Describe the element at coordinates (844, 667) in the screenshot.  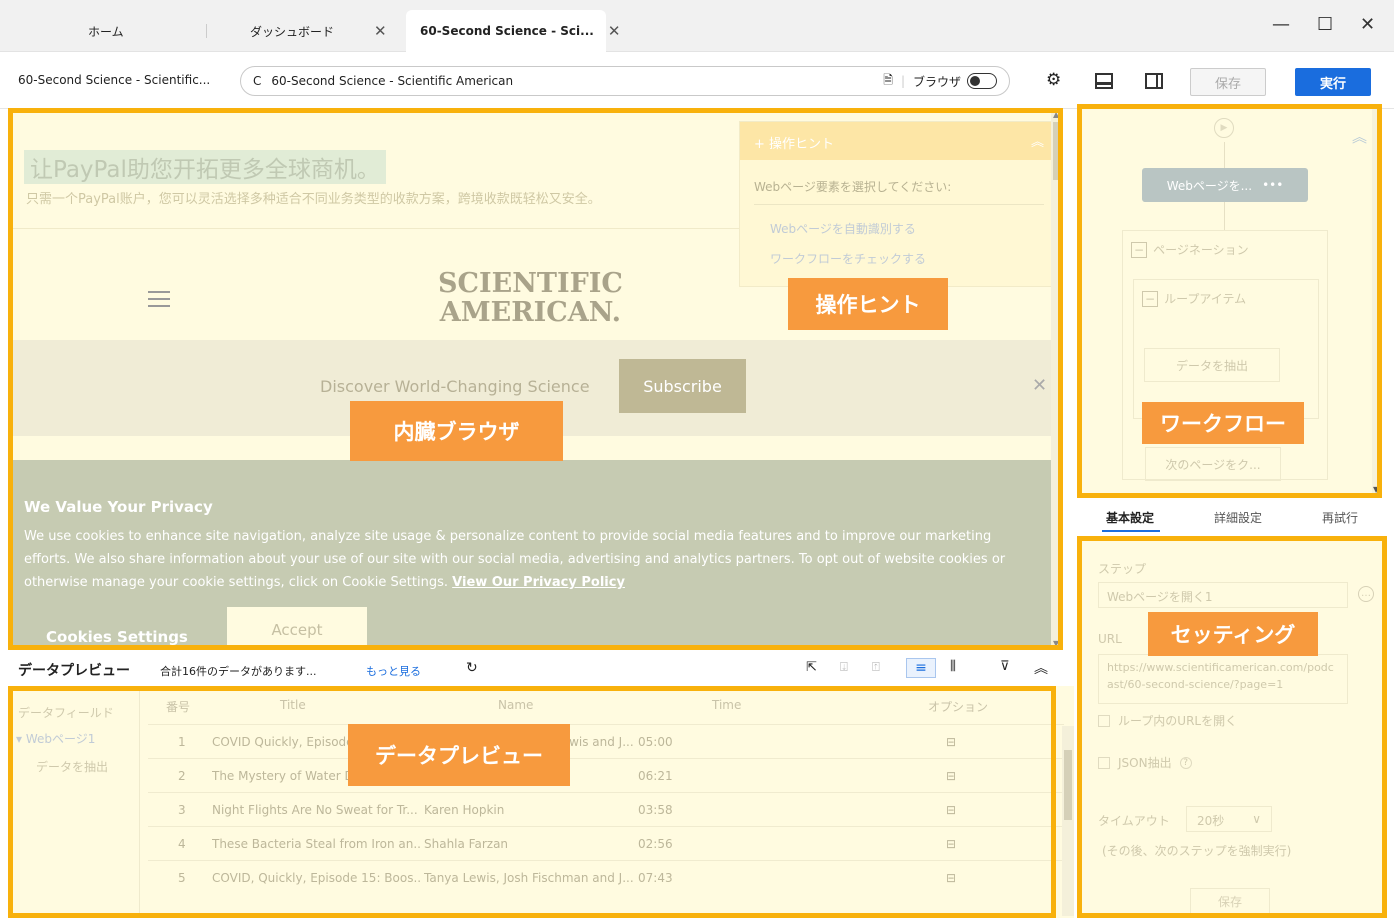
I see `export-icon: ⍗` at that location.